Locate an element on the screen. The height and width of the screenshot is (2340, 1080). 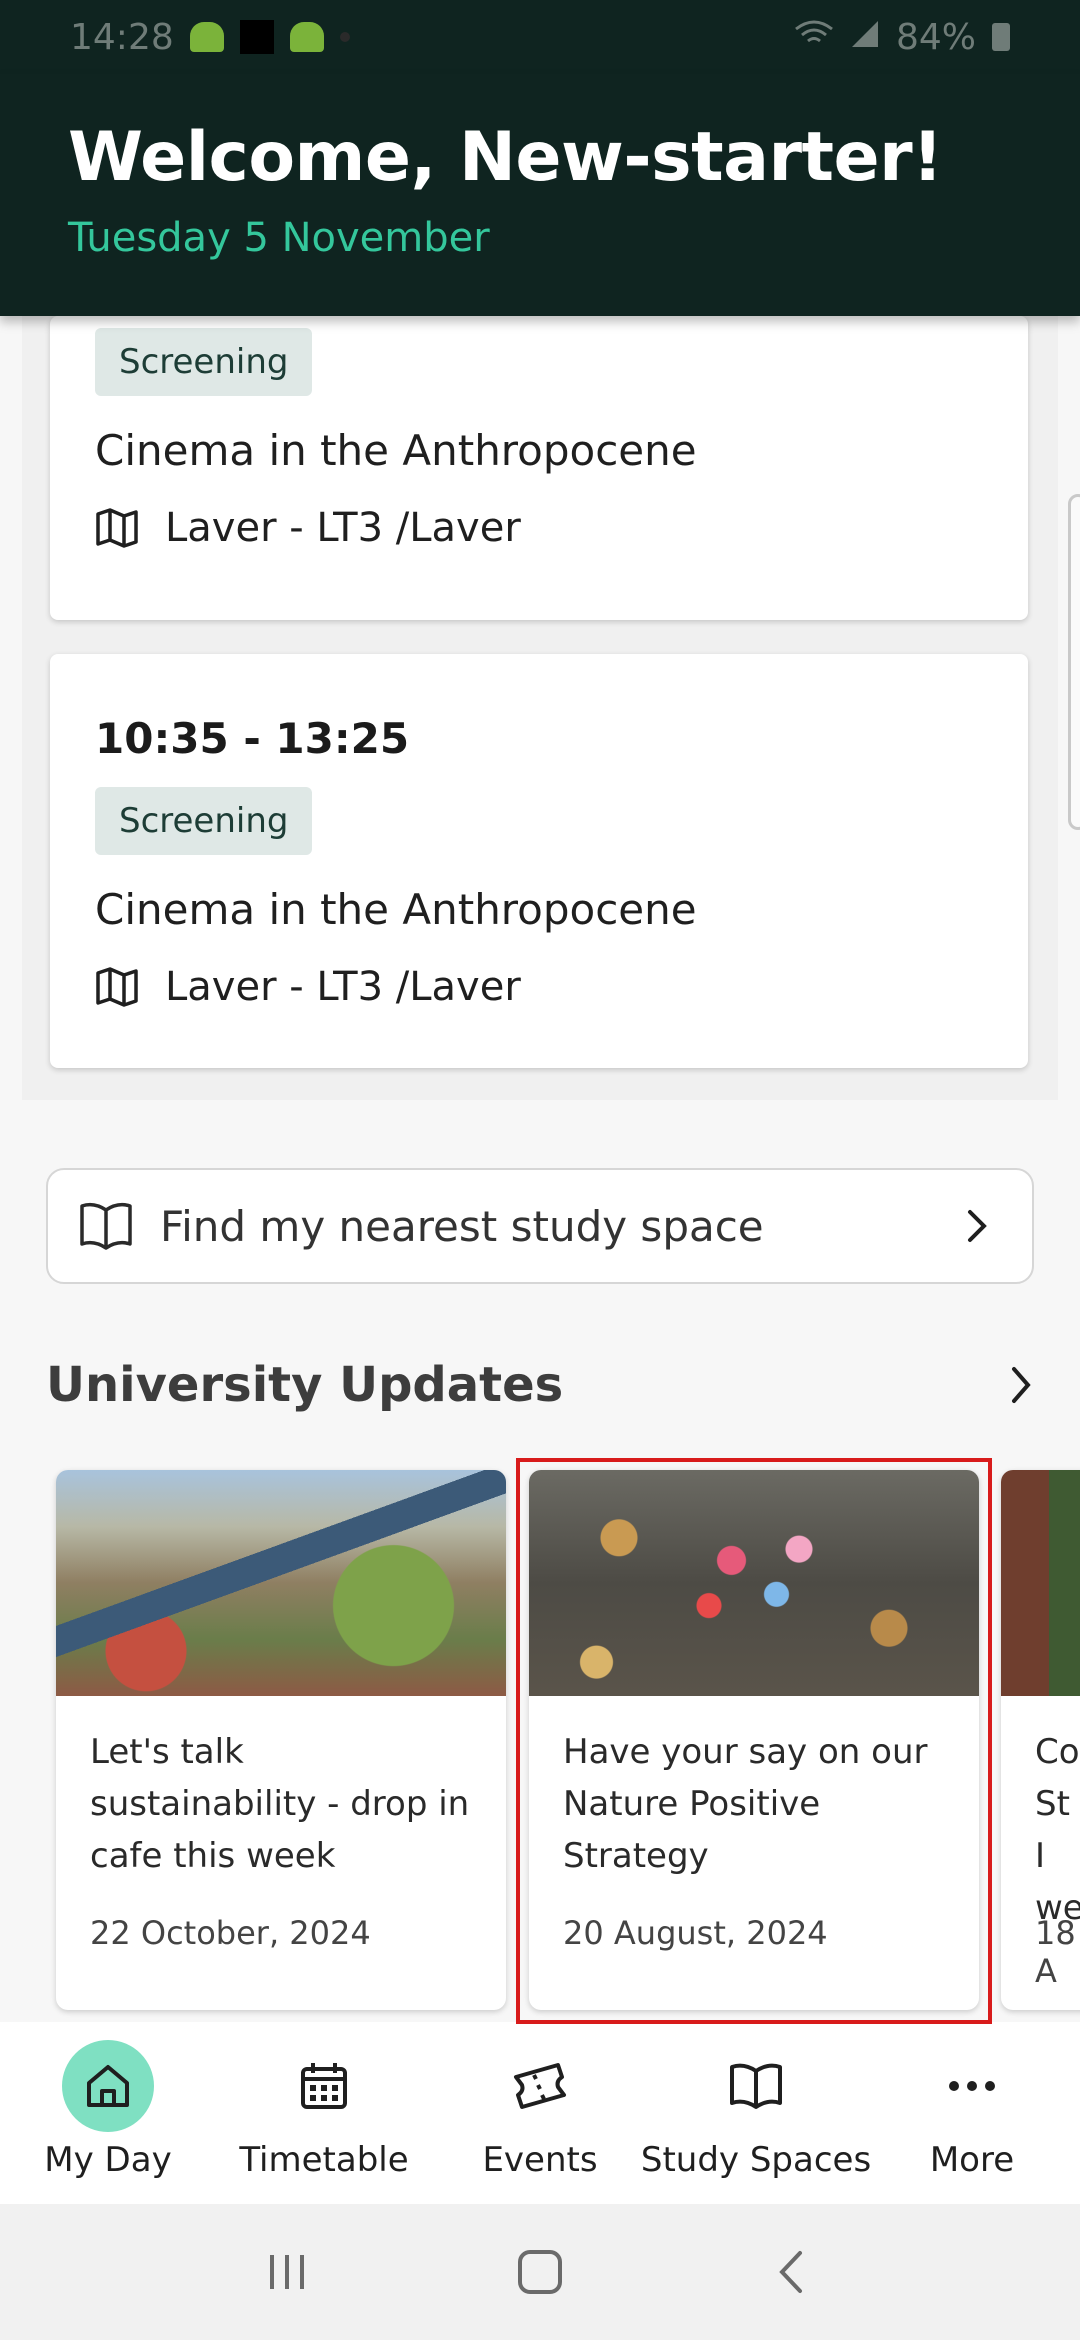
nav-my-day: My Day is located at coordinates (108, 2110).